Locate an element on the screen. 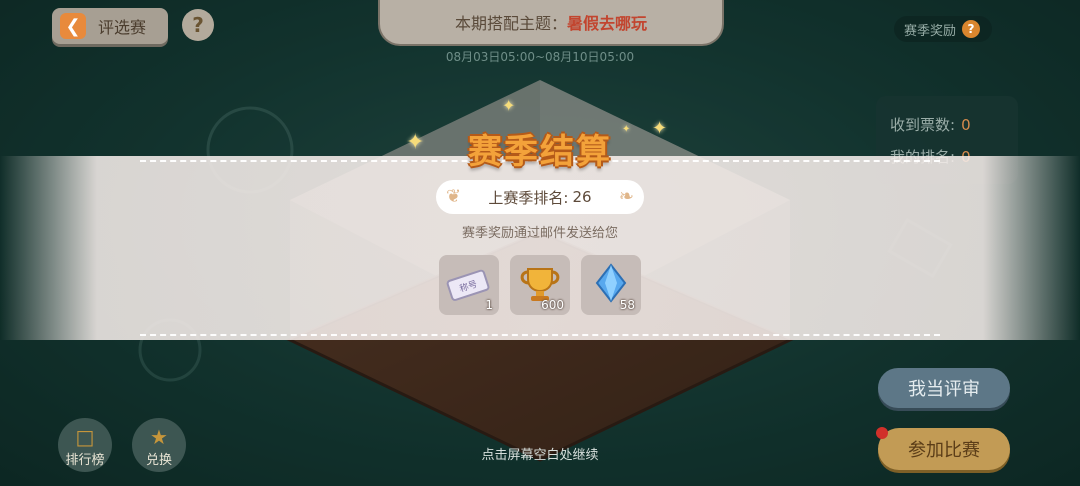 The image size is (1080, 486). judge-button: 我当评审 is located at coordinates (944, 388).